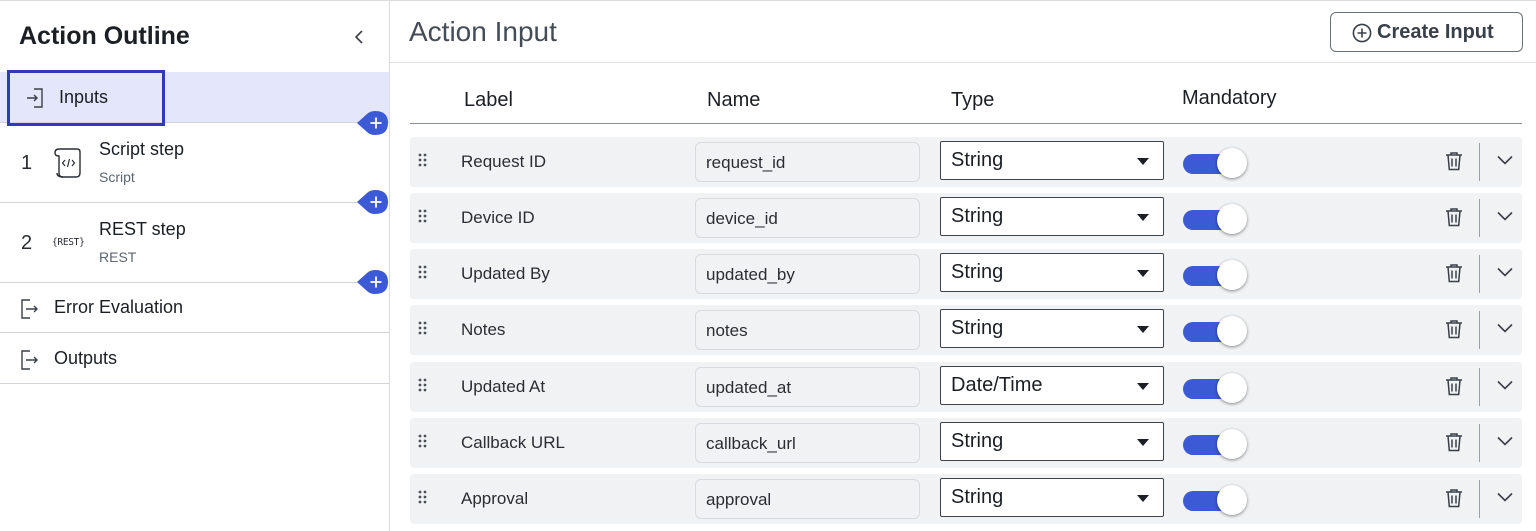 This screenshot has height=531, width=1536. I want to click on input-name-field: notes, so click(807, 330).